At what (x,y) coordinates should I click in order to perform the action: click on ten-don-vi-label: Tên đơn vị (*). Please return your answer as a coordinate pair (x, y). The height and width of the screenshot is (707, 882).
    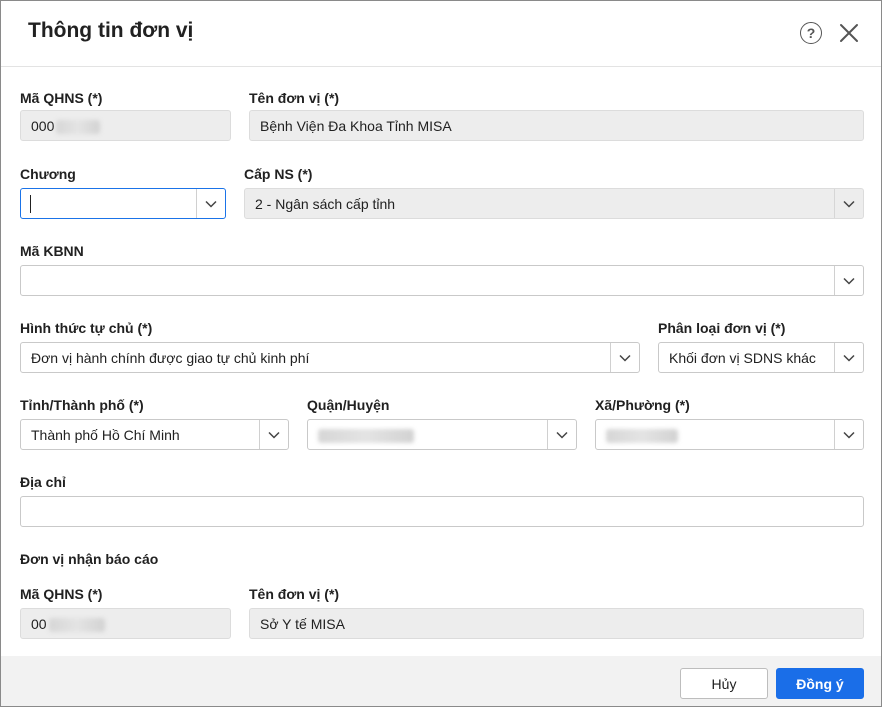
    Looking at the image, I should click on (294, 98).